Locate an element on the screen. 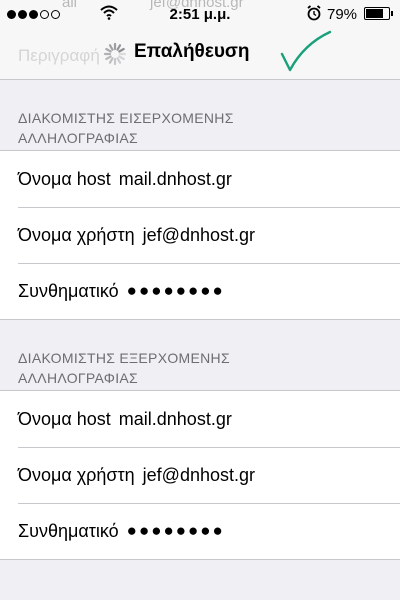 The width and height of the screenshot is (400, 600). incoming-password-row: Συνθηματικό ●●●●●●●● is located at coordinates (200, 291).